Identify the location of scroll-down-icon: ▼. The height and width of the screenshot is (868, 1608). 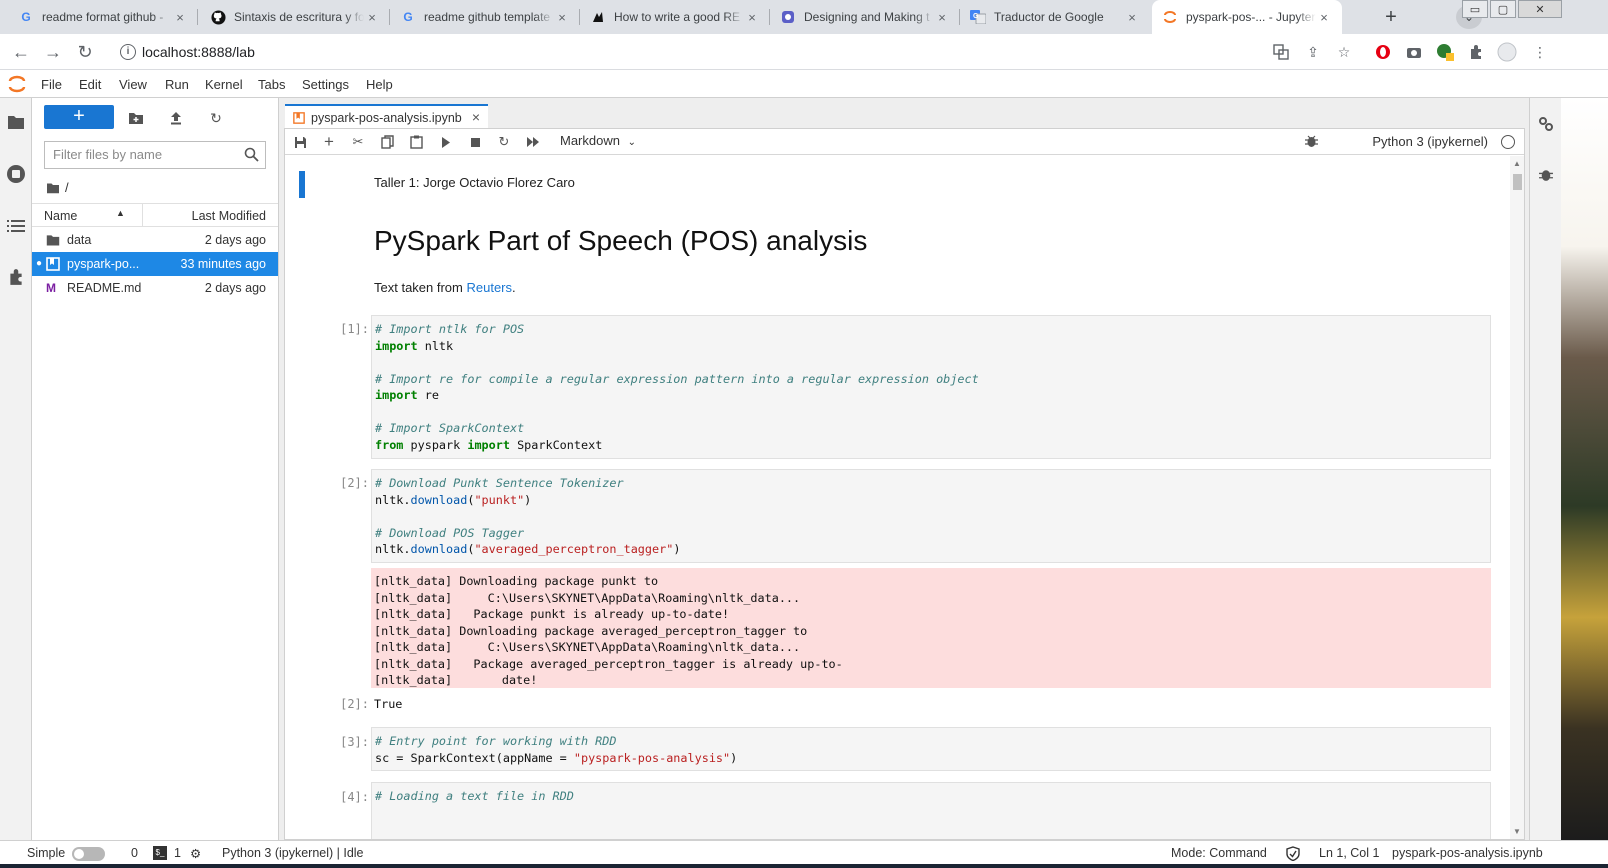
(1517, 831).